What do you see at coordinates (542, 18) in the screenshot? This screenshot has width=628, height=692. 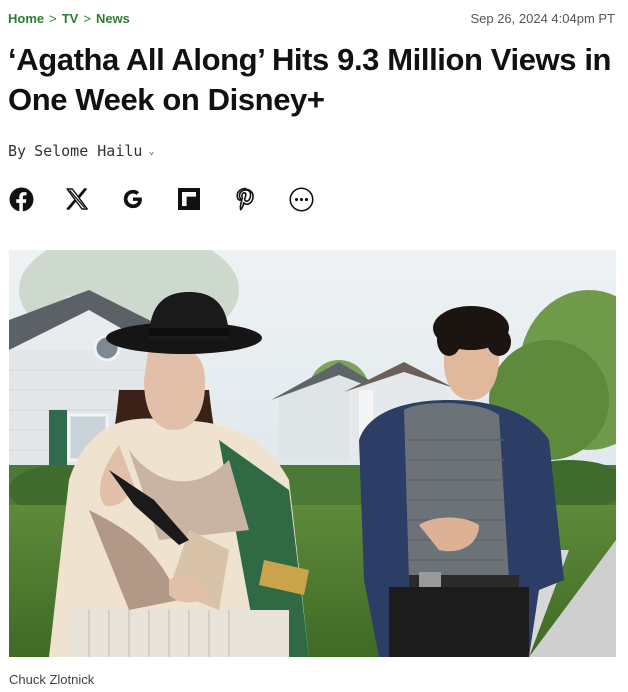 I see `publish-timestamp: Sep 26, 2024 4:04pm PT` at bounding box center [542, 18].